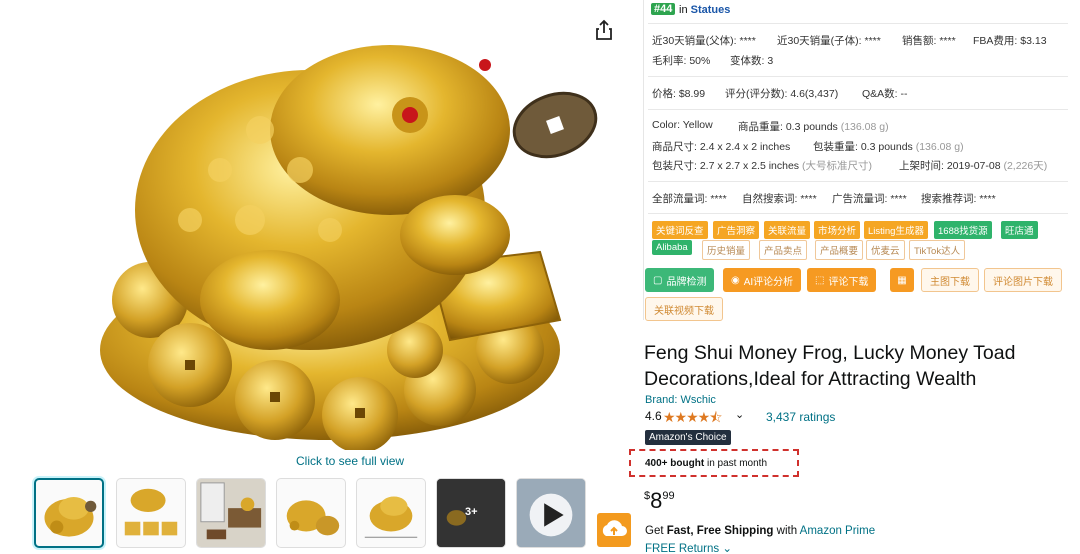 This screenshot has width=1080, height=554. Describe the element at coordinates (689, 199) in the screenshot. I see `all-traffic-words: 全部流量词: ****` at that location.